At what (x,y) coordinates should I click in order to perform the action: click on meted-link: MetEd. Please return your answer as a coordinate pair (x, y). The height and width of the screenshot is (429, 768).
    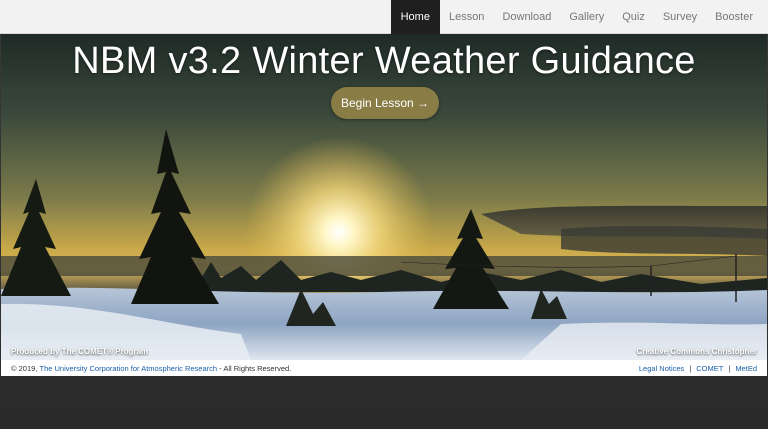
    Looking at the image, I should click on (746, 368).